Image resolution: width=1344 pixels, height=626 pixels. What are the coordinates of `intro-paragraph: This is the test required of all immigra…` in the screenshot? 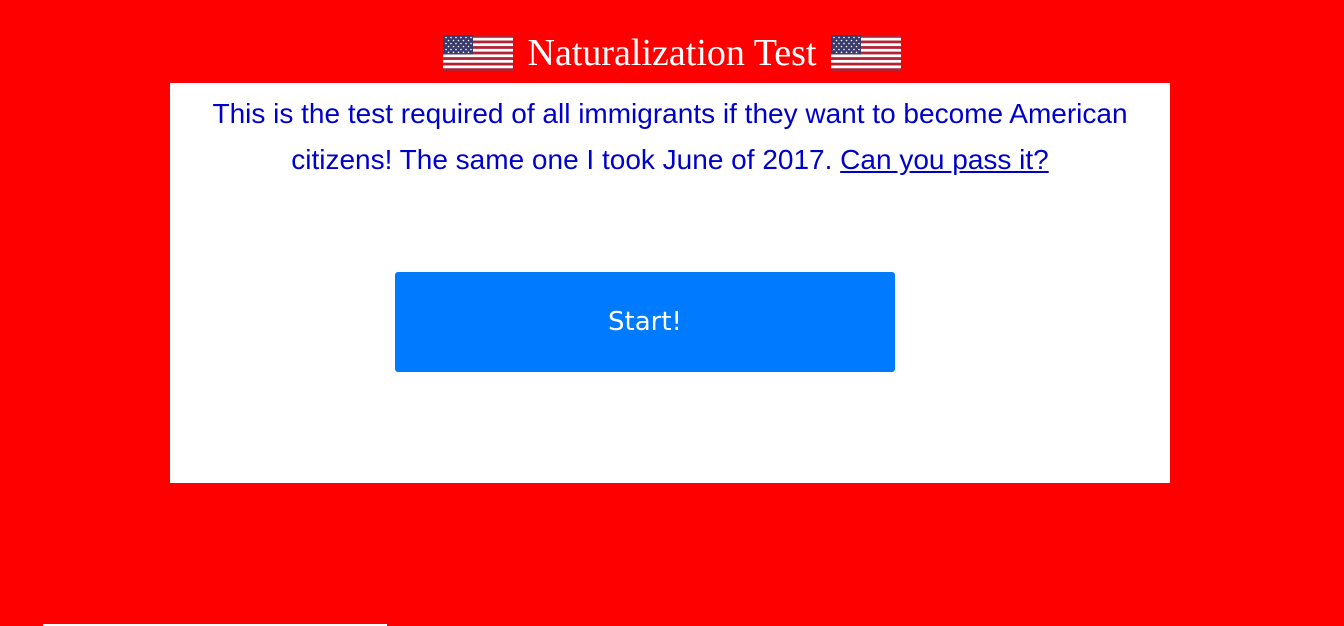 It's located at (670, 137).